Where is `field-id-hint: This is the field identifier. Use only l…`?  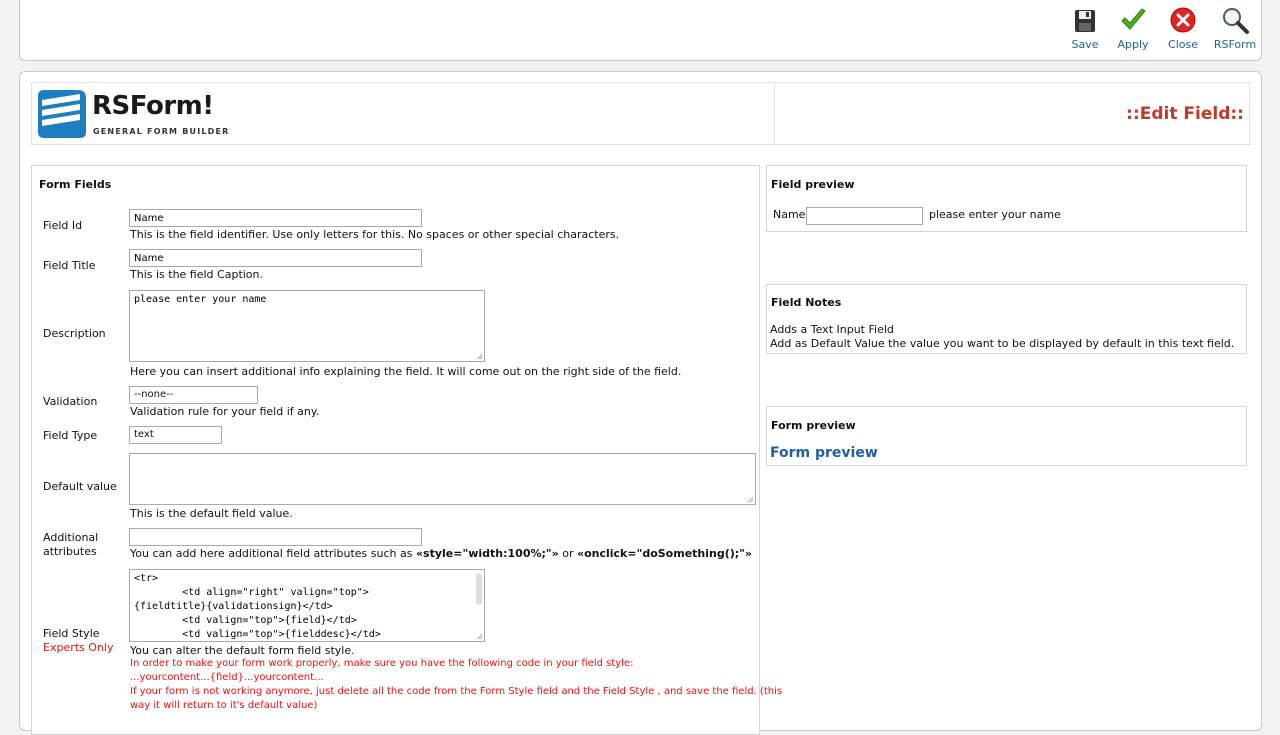
field-id-hint: This is the field identifier. Use only l… is located at coordinates (375, 234).